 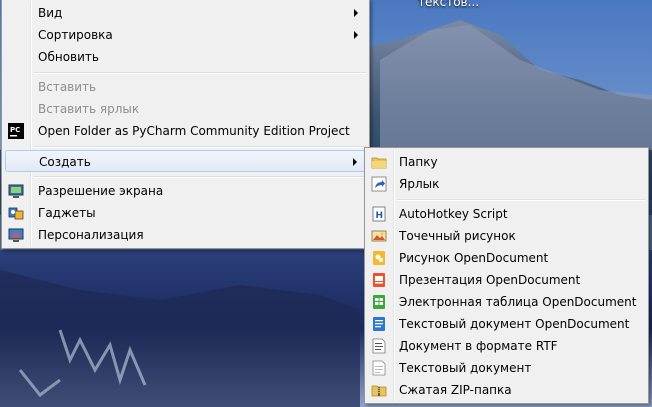 I want to click on menu-item-refresh: Обновить, so click(x=185, y=57).